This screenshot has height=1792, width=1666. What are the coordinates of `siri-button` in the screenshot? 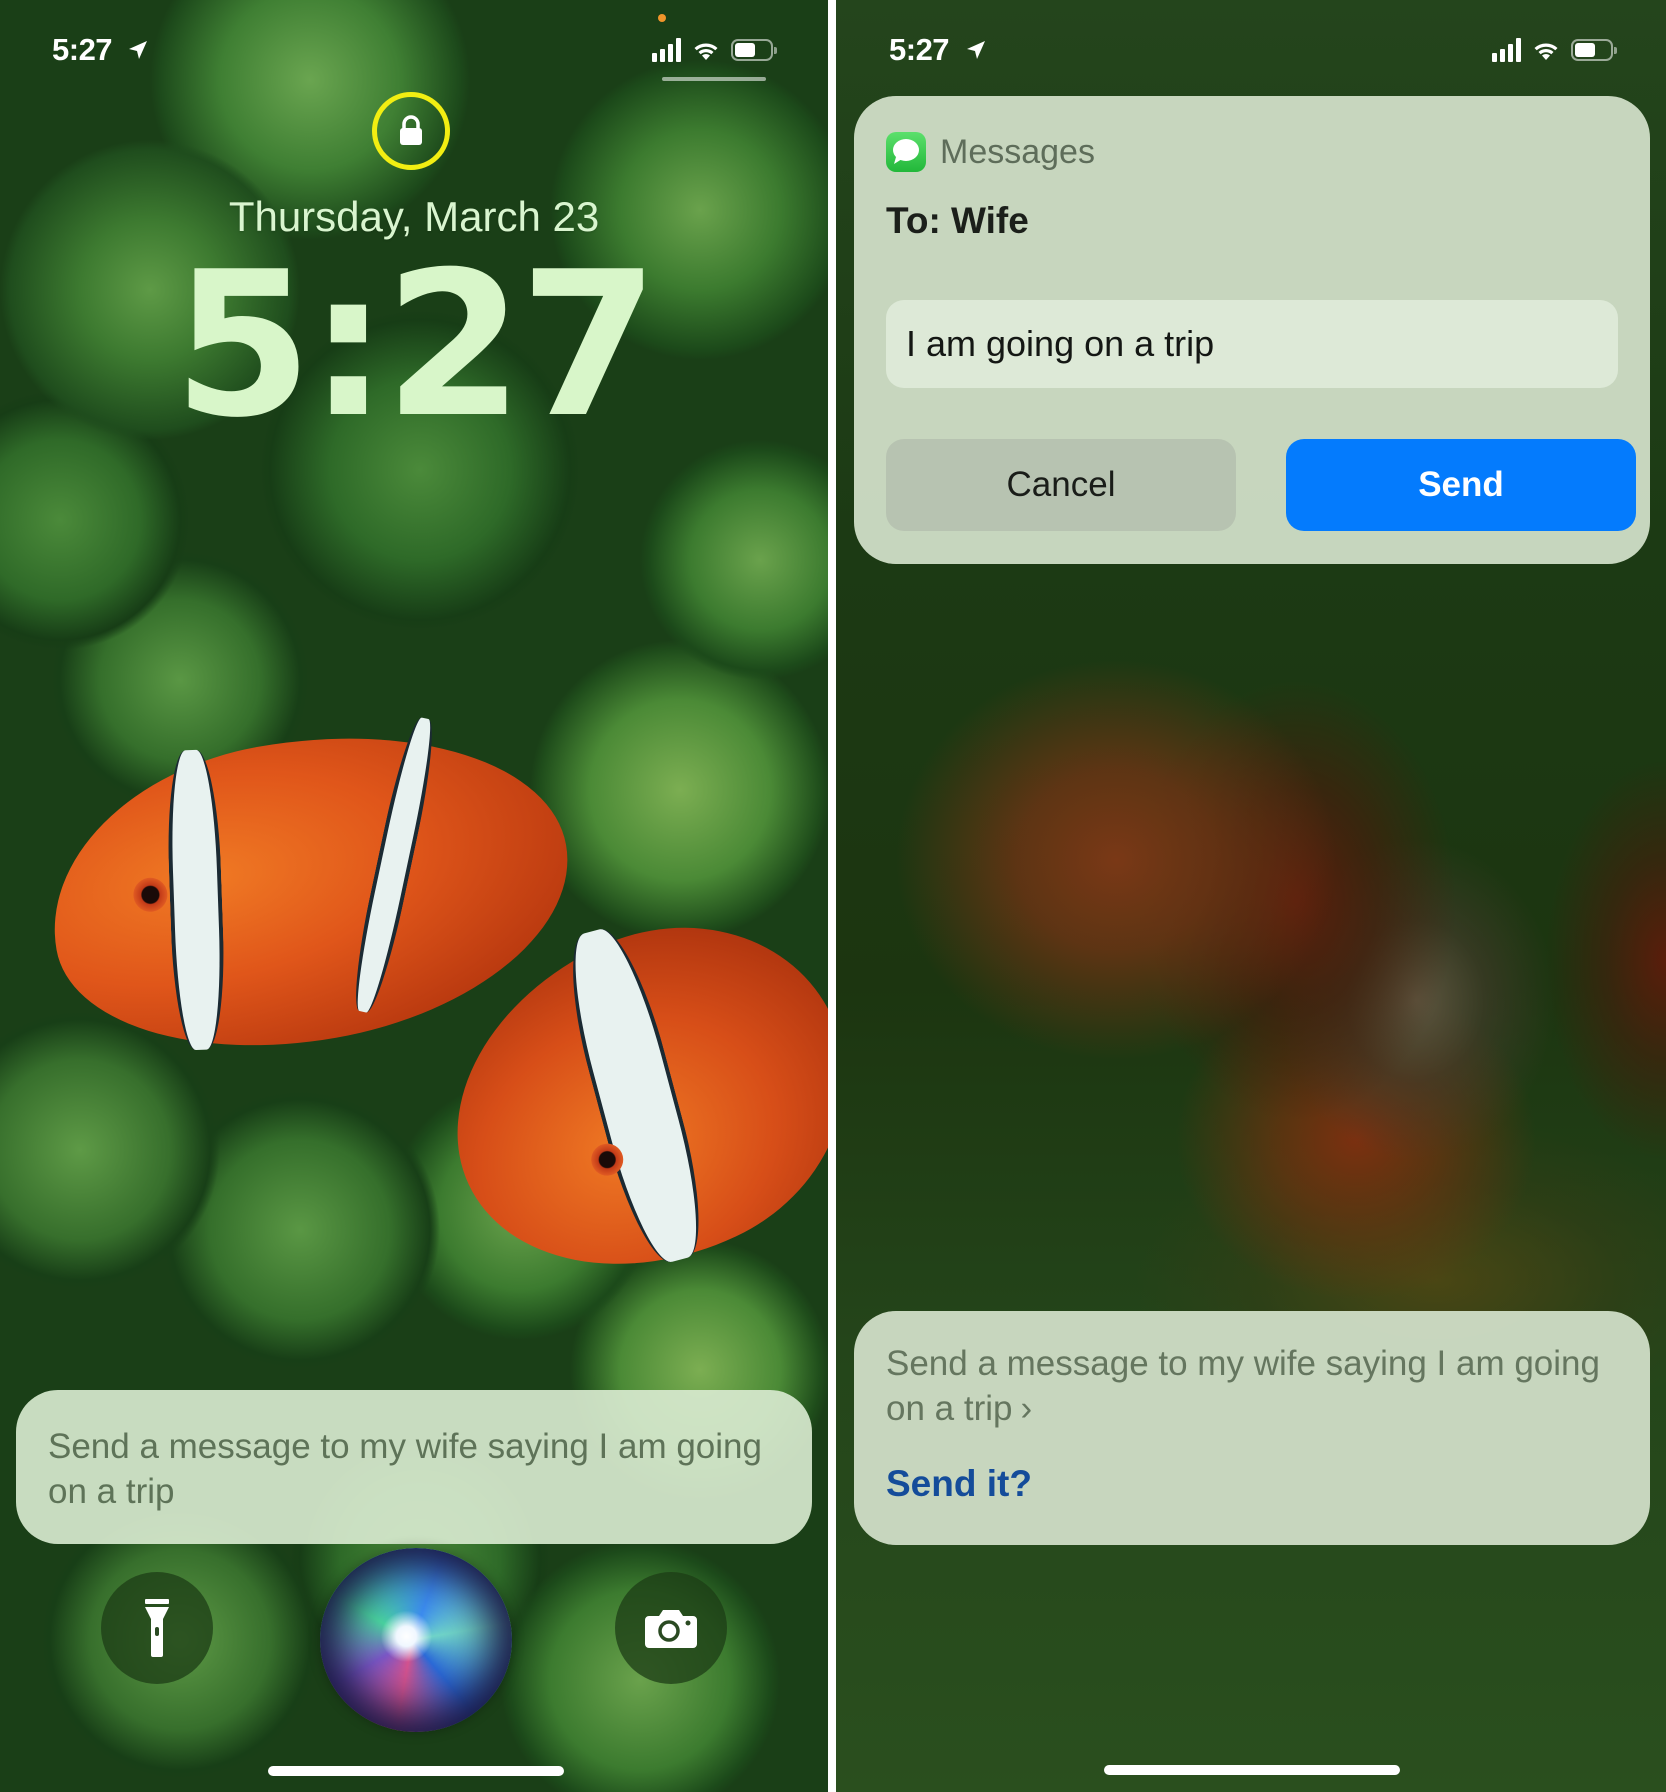 It's located at (416, 1640).